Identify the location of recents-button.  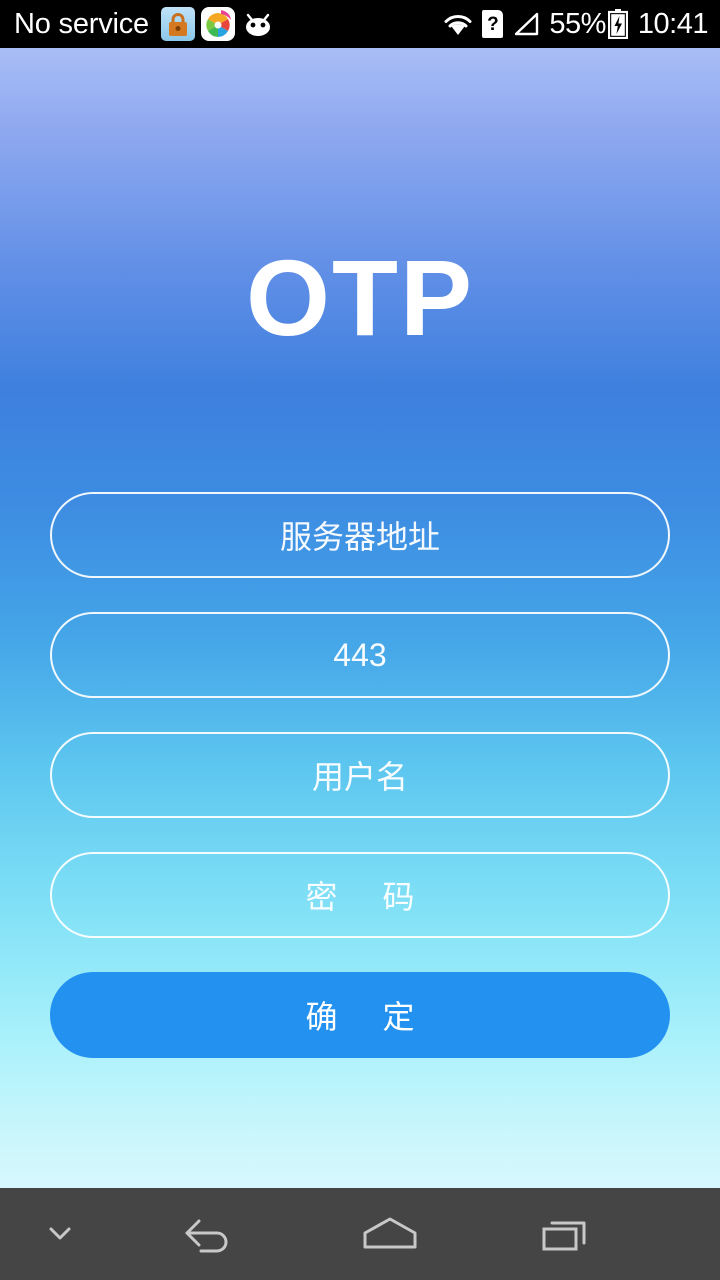
(570, 1234).